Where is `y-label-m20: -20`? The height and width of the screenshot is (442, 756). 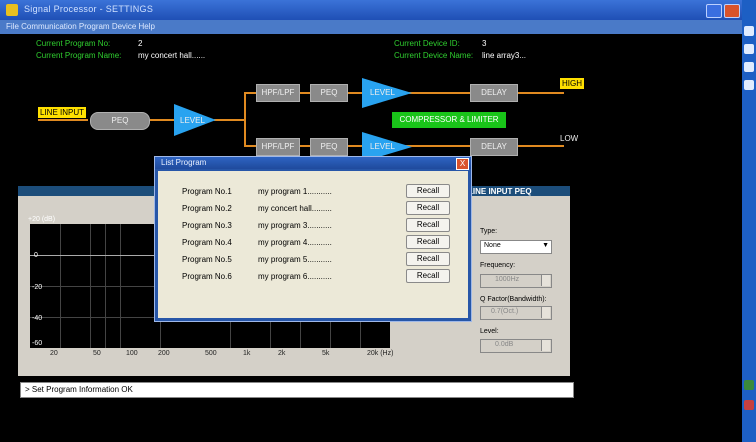
y-label-m20: -20 is located at coordinates (37, 287).